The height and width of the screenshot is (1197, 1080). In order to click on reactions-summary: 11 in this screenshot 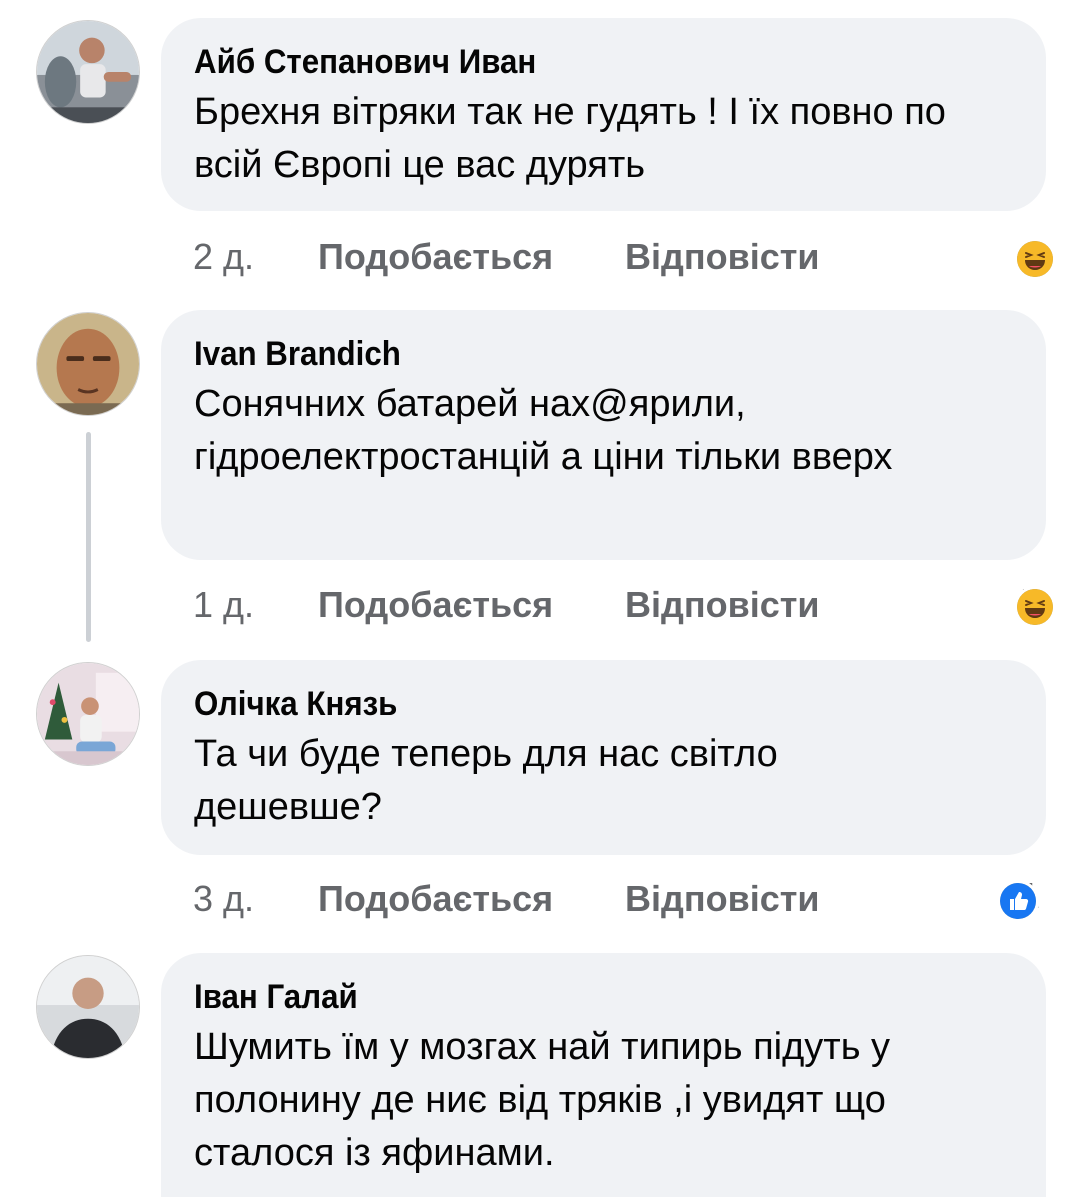, I will do `click(1021, 898)`.